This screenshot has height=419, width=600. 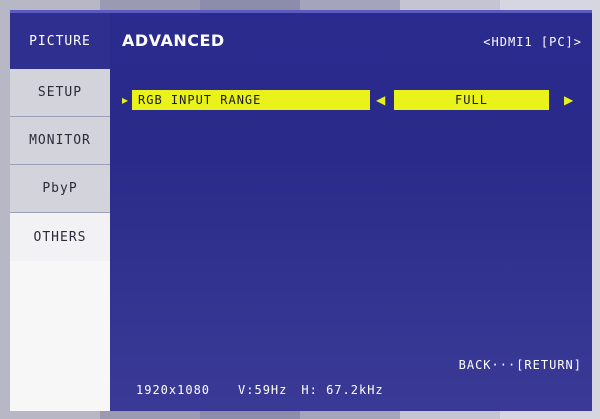 What do you see at coordinates (125, 100) in the screenshot?
I see `row-selected-arrow-icon: ▸` at bounding box center [125, 100].